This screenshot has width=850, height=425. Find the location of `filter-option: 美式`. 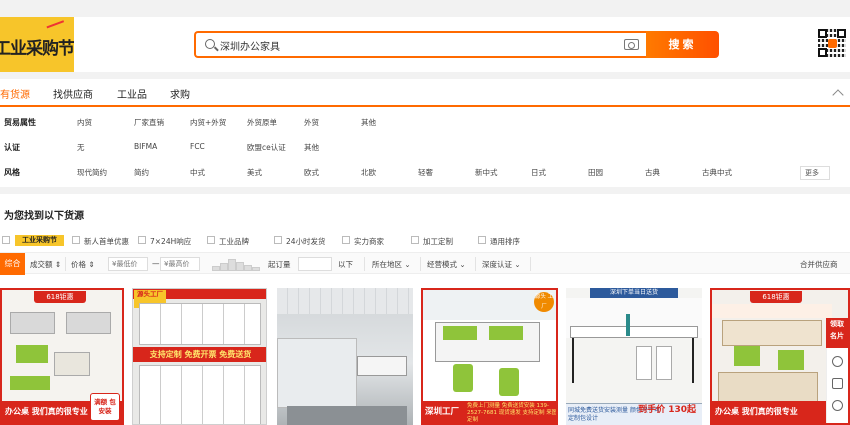

filter-option: 美式 is located at coordinates (254, 172).